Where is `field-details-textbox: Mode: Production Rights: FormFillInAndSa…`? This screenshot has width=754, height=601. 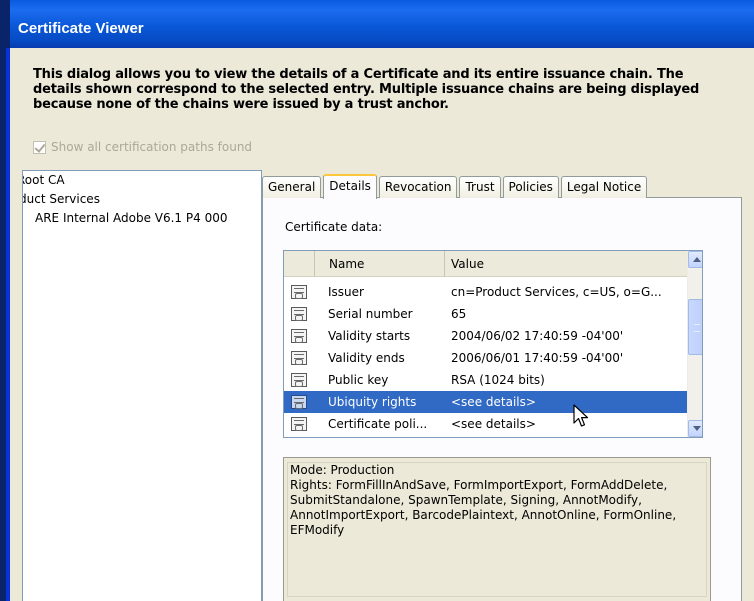
field-details-textbox: Mode: Production Rights: FormFillInAndSa… is located at coordinates (497, 529).